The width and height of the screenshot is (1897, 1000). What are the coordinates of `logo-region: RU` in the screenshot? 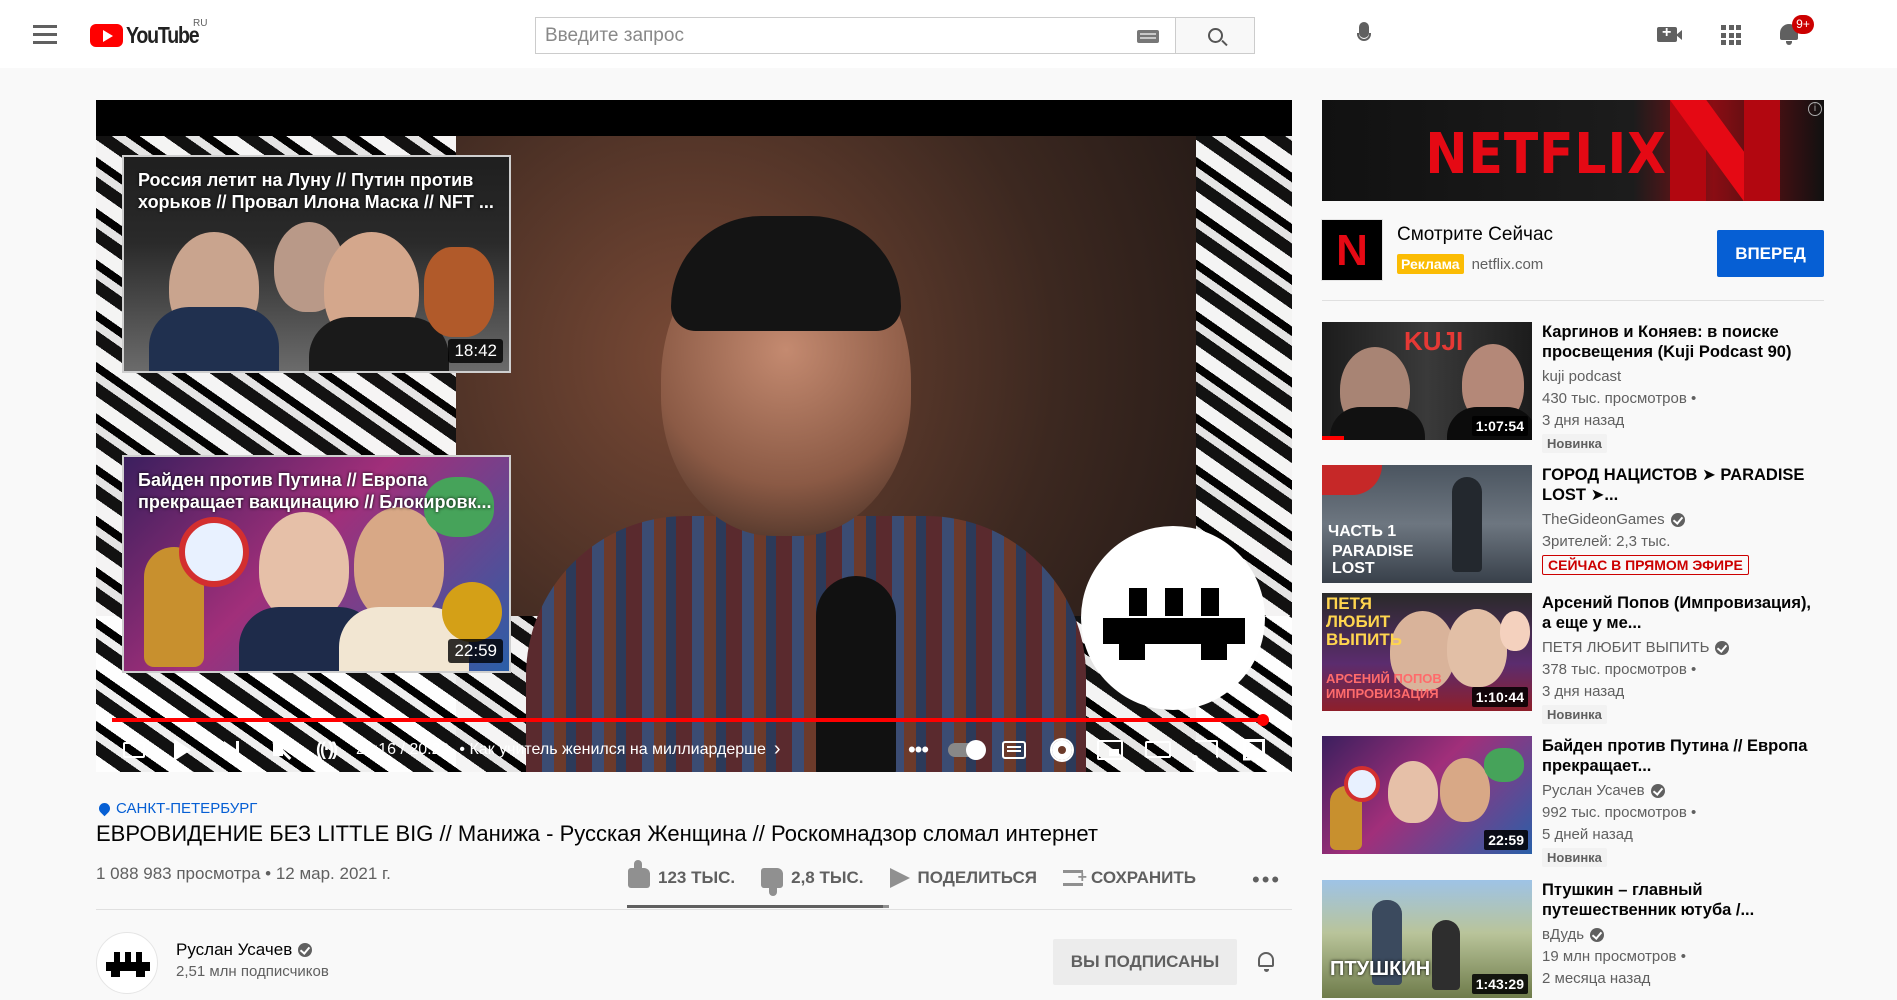 It's located at (200, 23).